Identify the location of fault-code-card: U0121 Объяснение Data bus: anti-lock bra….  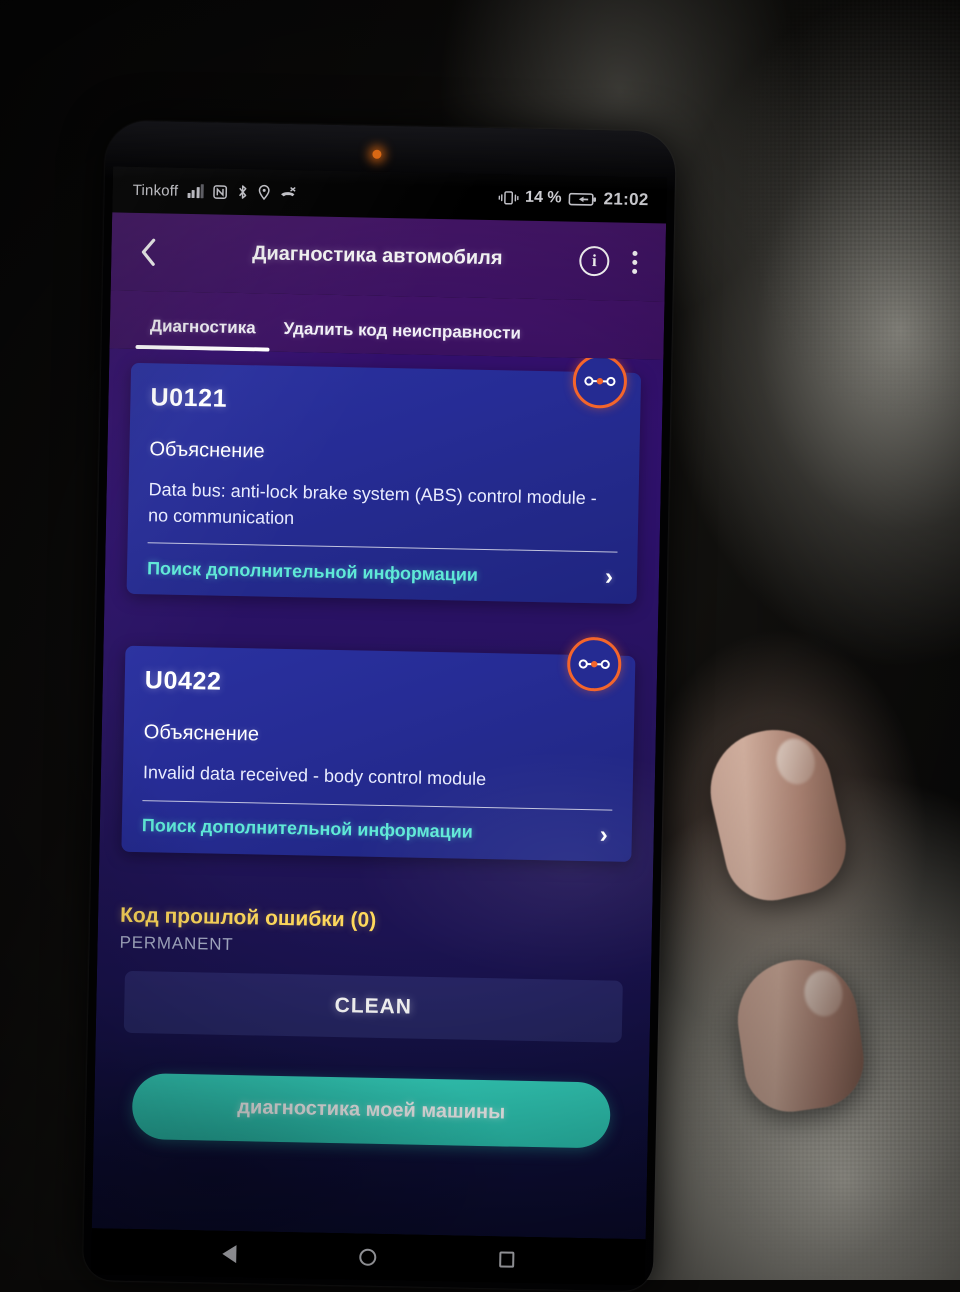
(384, 483).